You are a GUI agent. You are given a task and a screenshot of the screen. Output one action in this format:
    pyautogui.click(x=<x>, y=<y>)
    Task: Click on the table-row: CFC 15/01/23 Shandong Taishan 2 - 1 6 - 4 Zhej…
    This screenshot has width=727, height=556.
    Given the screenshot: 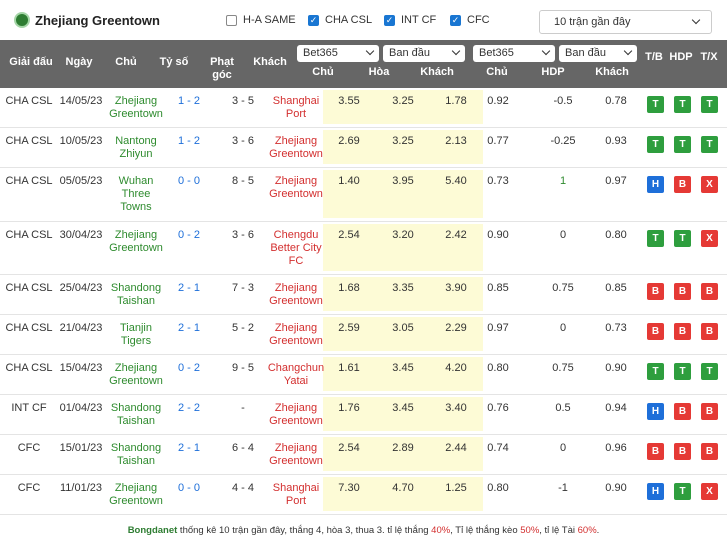 What is the action you would take?
    pyautogui.click(x=363, y=455)
    